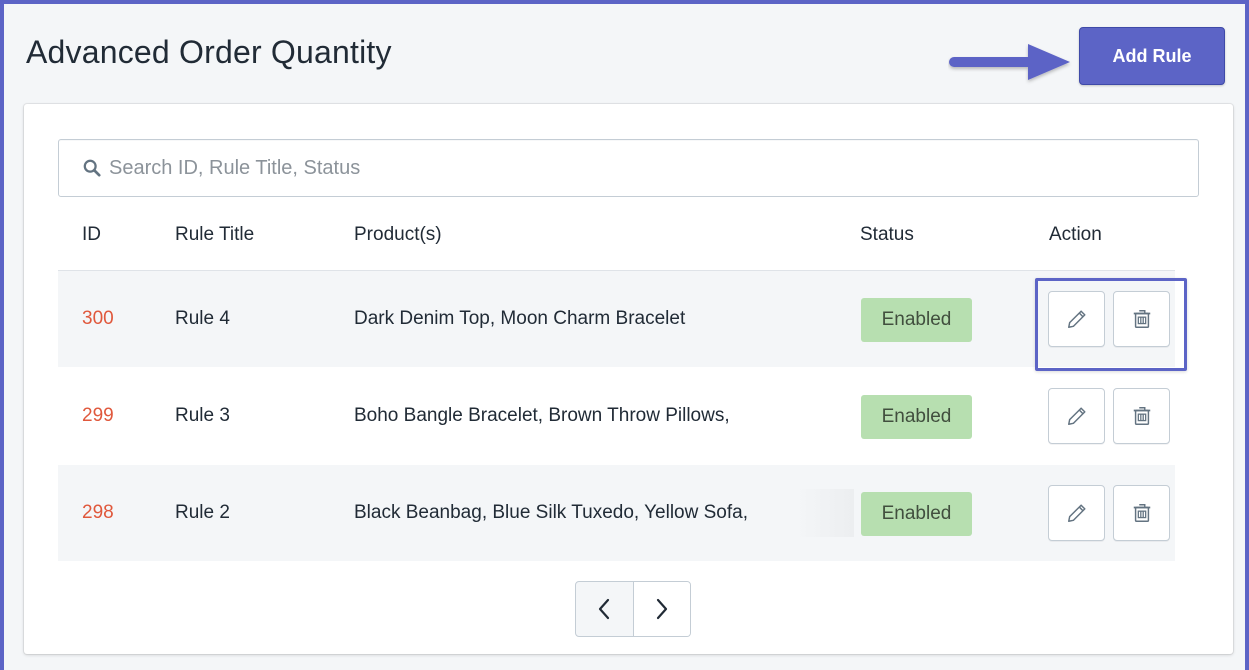 The width and height of the screenshot is (1249, 670). What do you see at coordinates (202, 512) in the screenshot?
I see `rule-title: Rule 2` at bounding box center [202, 512].